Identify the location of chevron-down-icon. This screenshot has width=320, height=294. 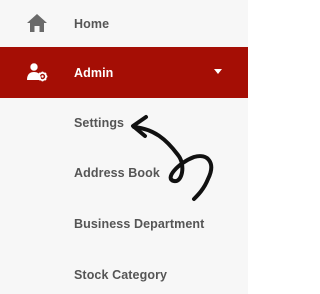
(218, 71).